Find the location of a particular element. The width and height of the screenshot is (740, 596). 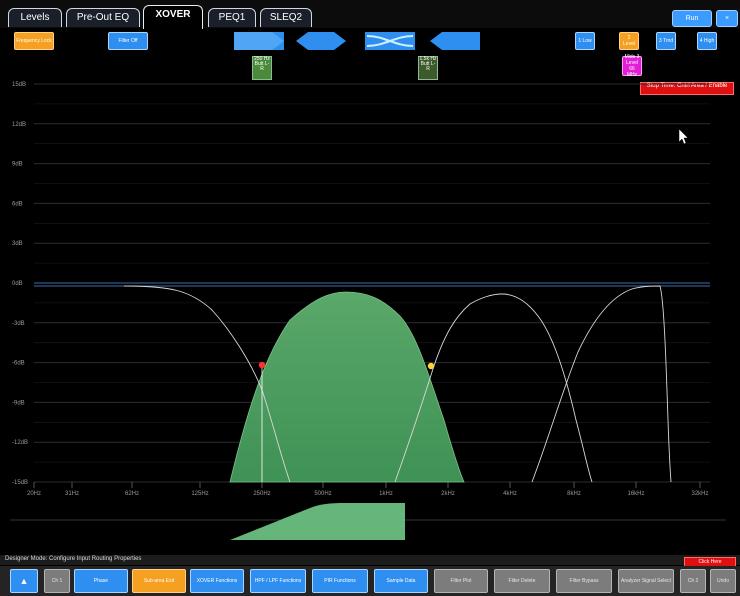

bottom-toolbar-button: Phase is located at coordinates (101, 581).